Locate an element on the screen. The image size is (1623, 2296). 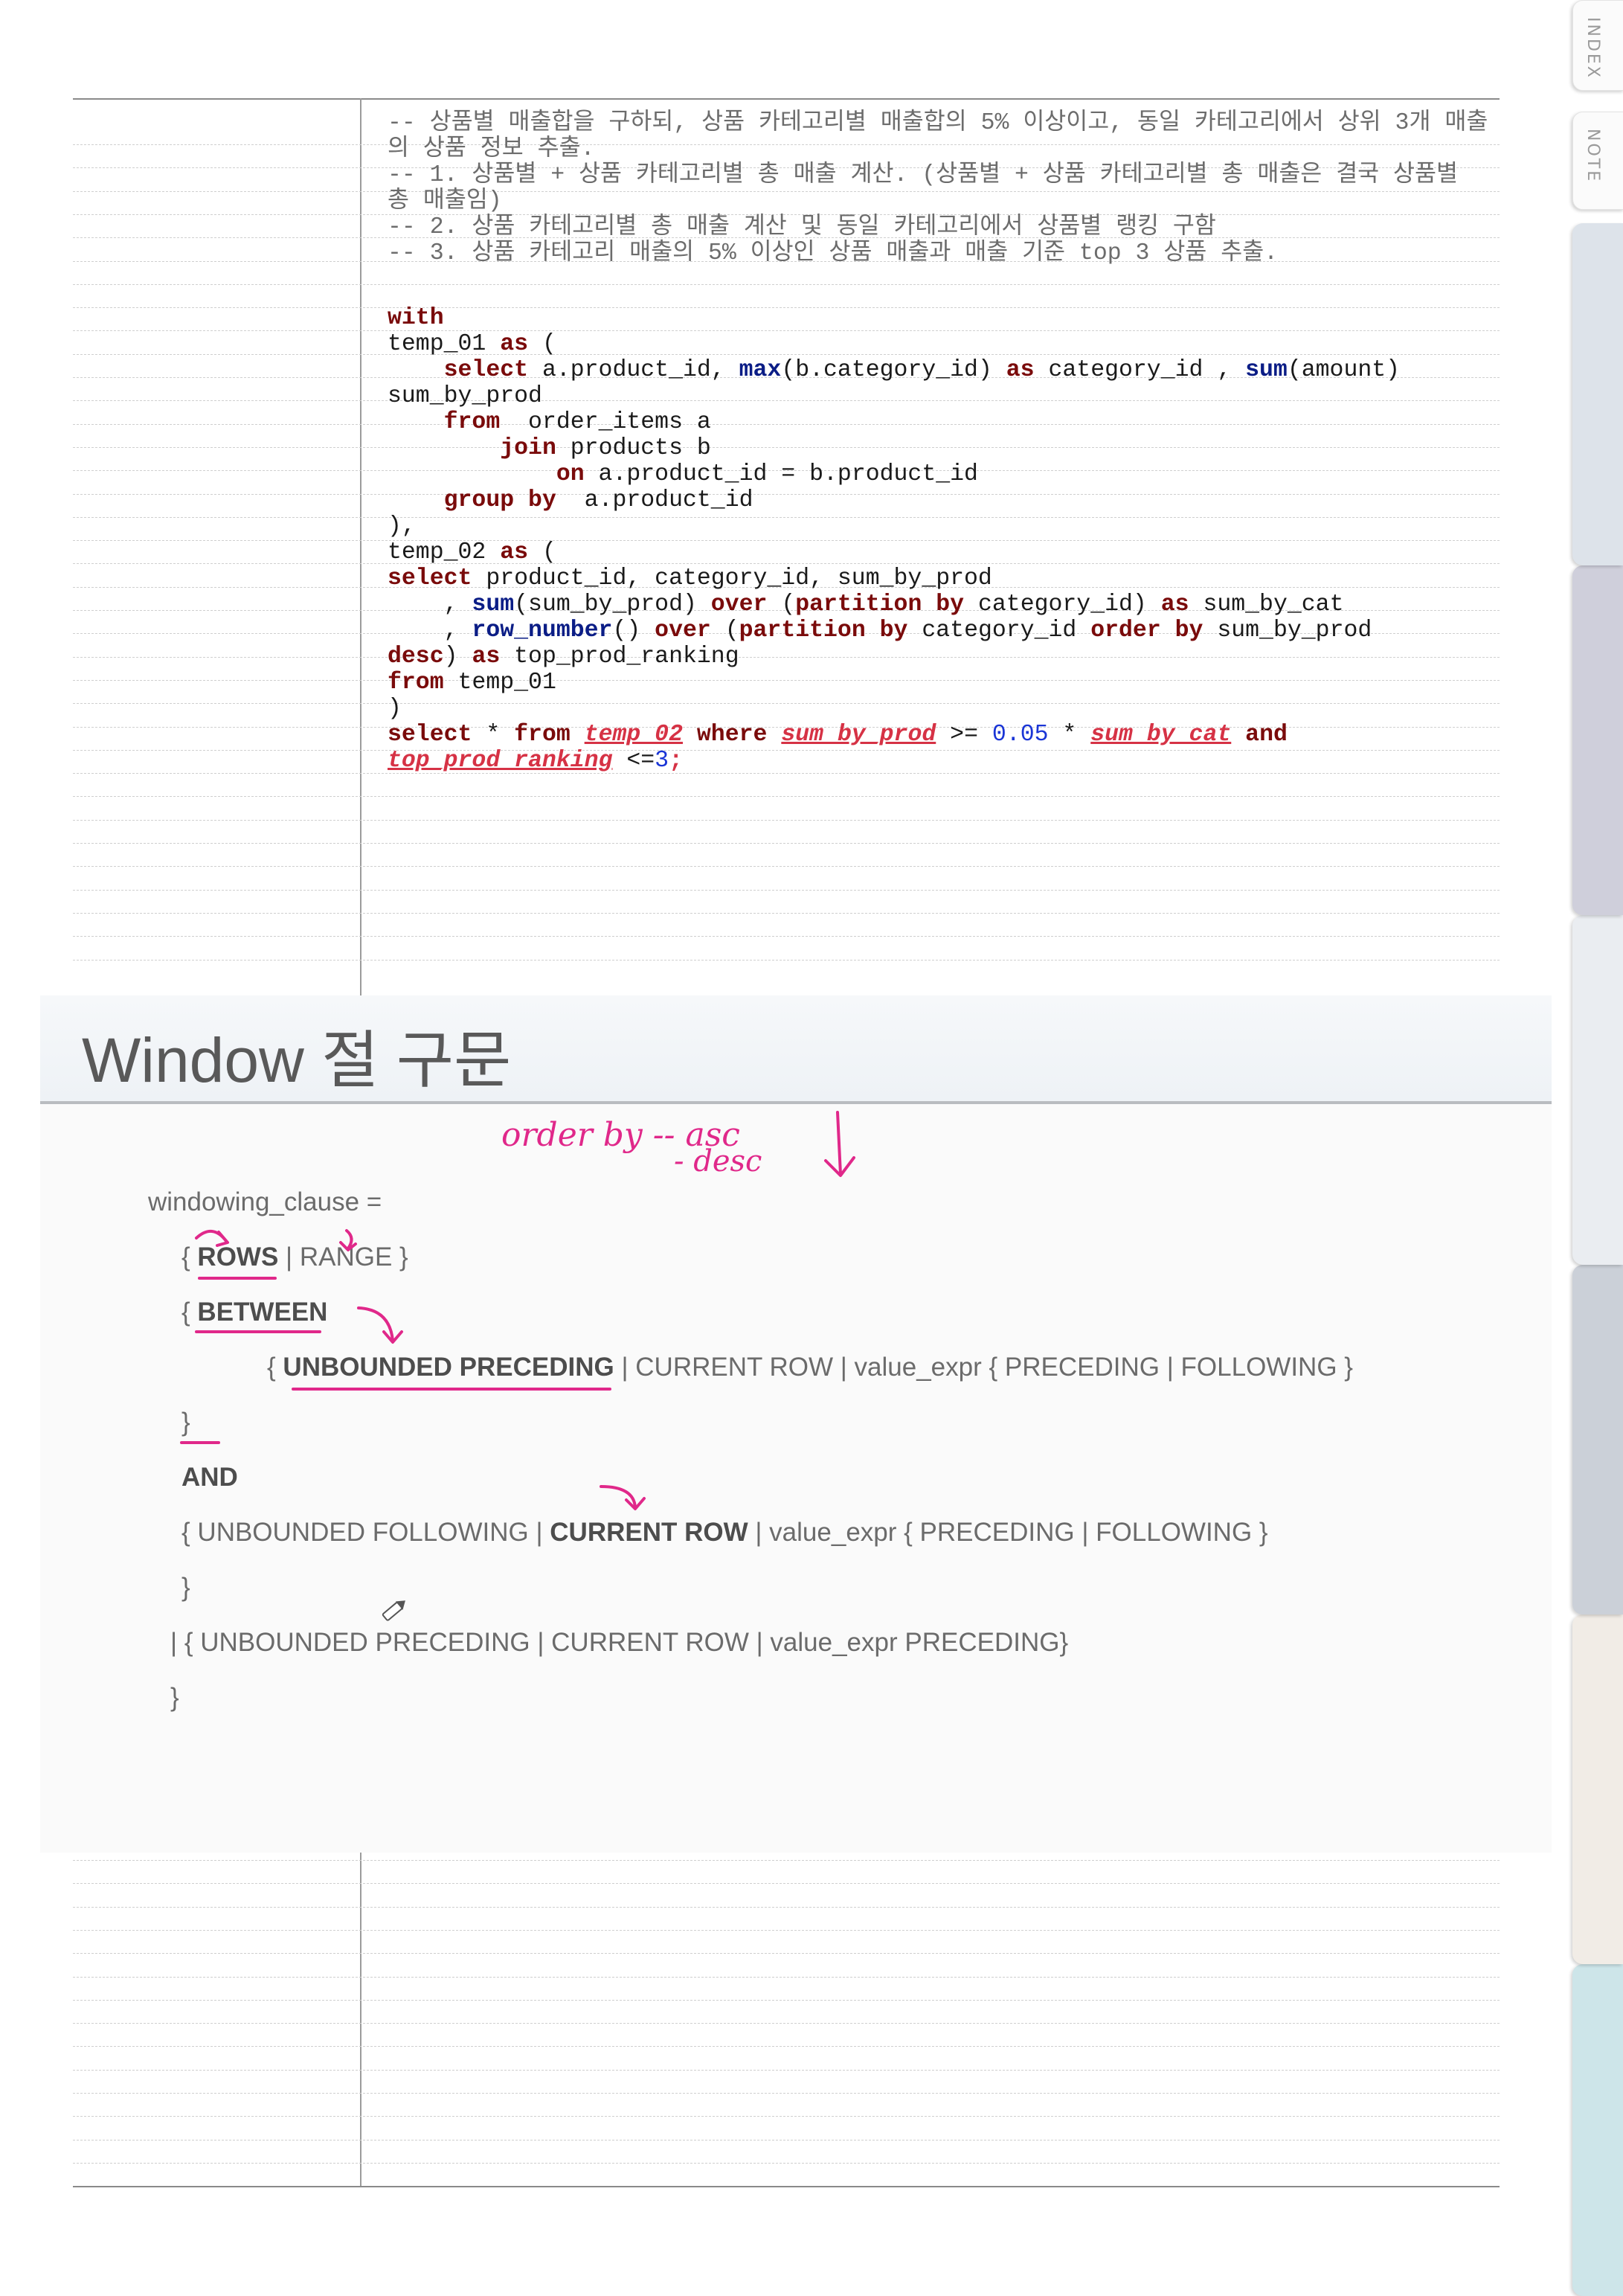
code-line: top_prod_ranking <=3; is located at coordinates (536, 761).